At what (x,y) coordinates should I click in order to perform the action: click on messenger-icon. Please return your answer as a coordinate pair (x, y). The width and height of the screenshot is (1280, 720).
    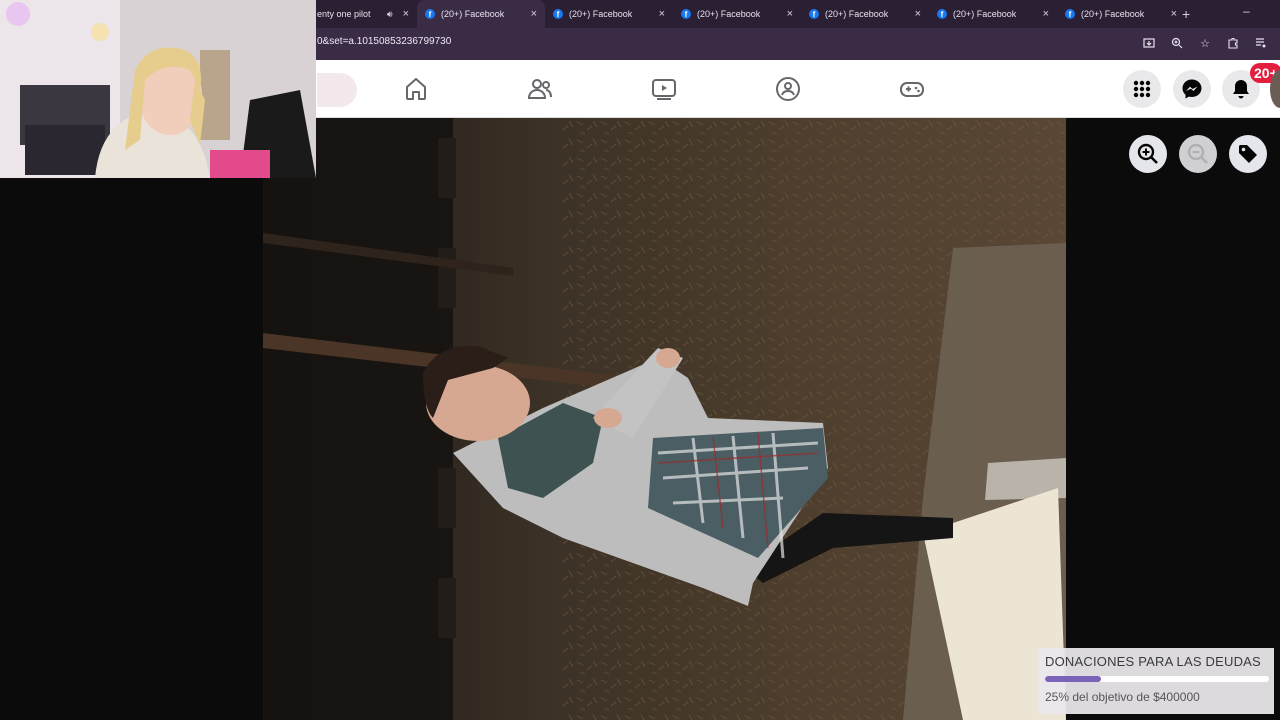
    Looking at the image, I should click on (1192, 89).